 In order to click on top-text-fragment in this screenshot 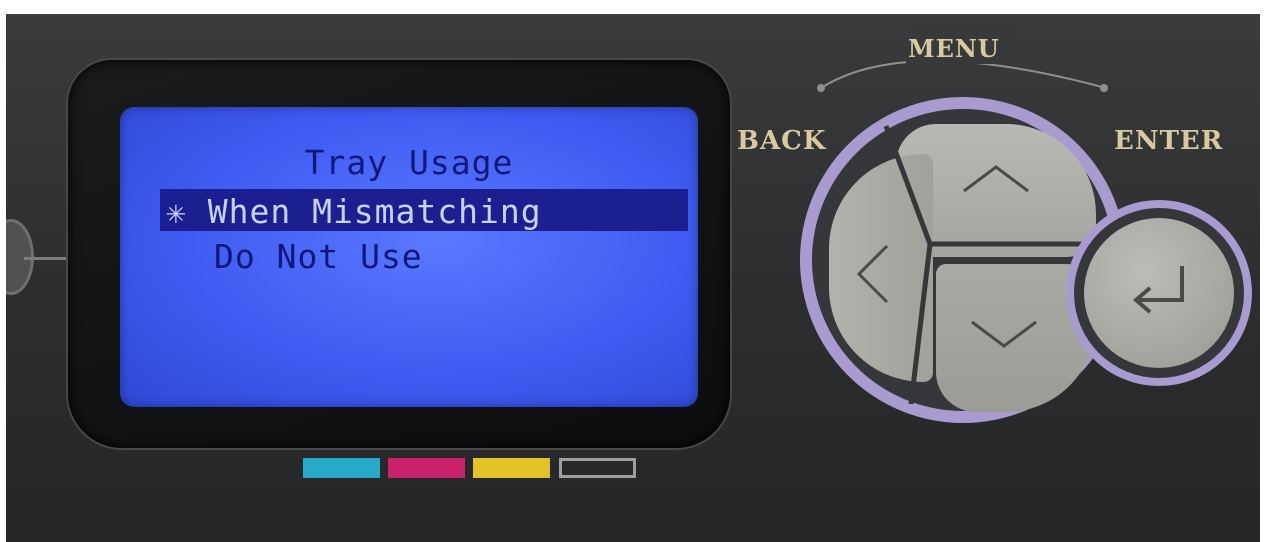, I will do `click(633, 7)`.